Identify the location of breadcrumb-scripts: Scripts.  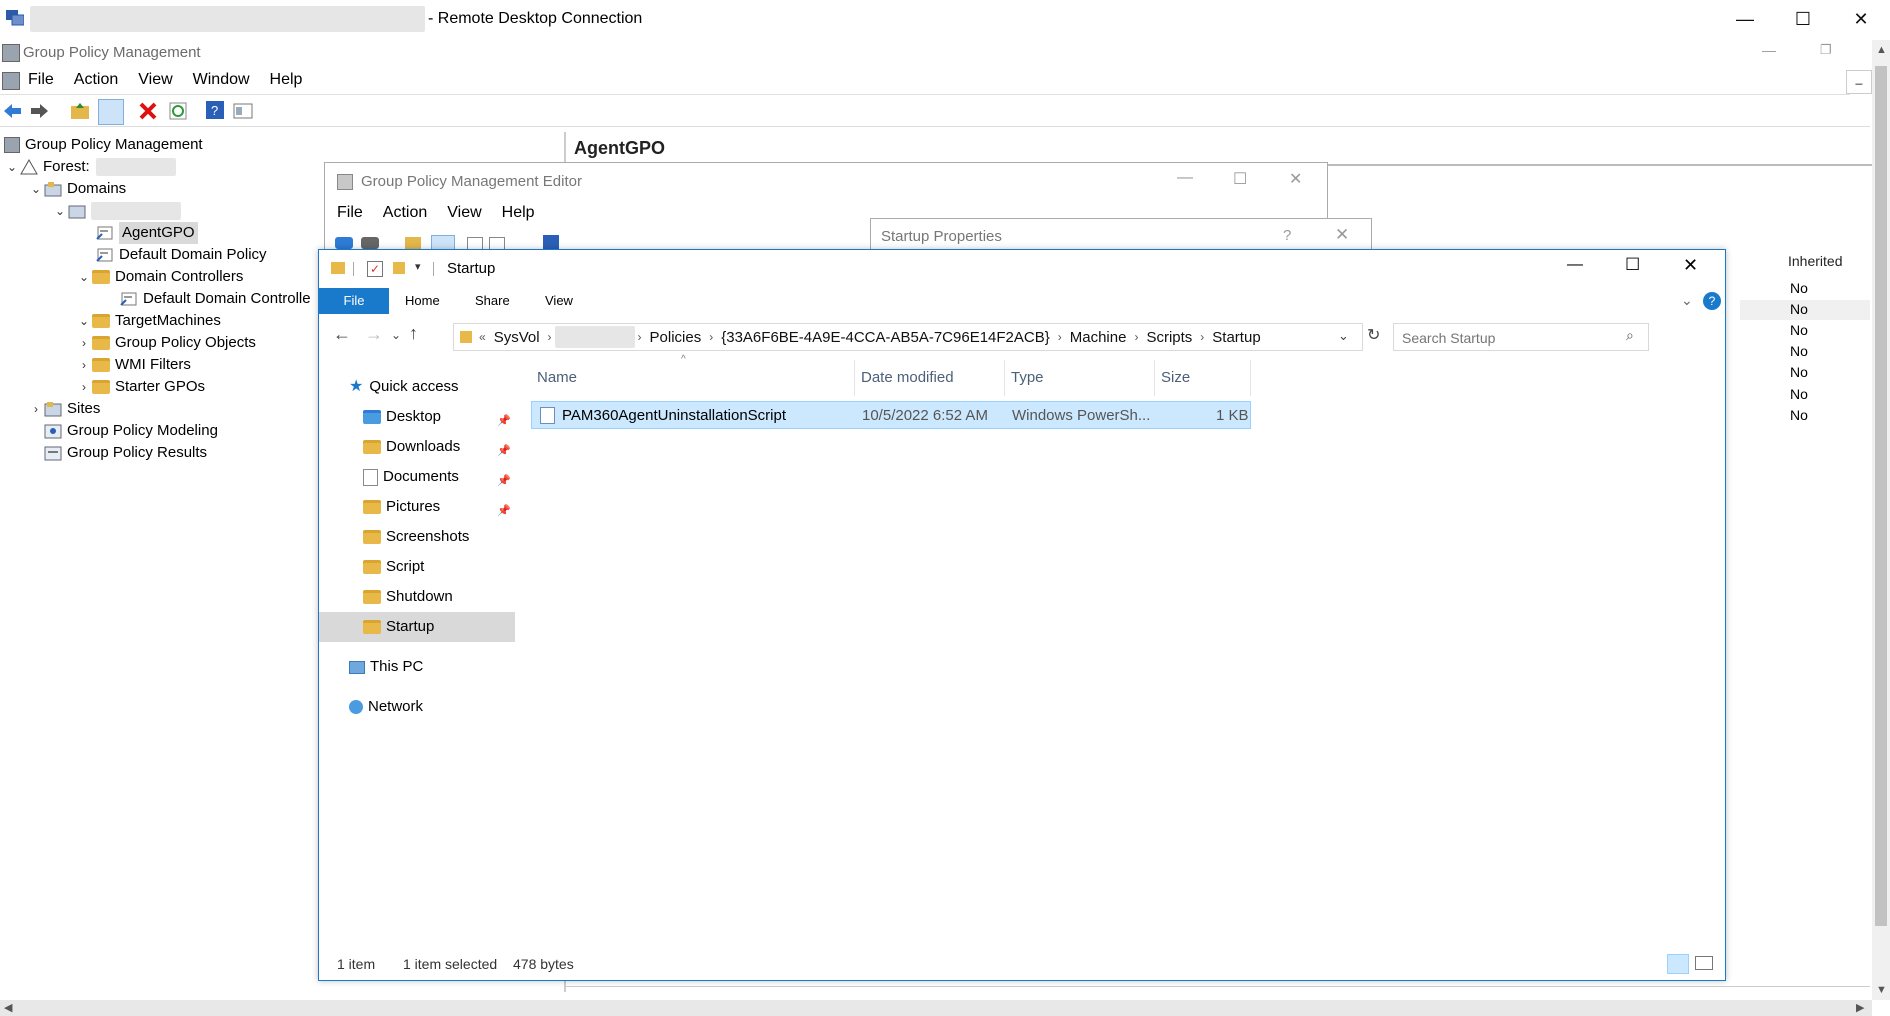
(1169, 337).